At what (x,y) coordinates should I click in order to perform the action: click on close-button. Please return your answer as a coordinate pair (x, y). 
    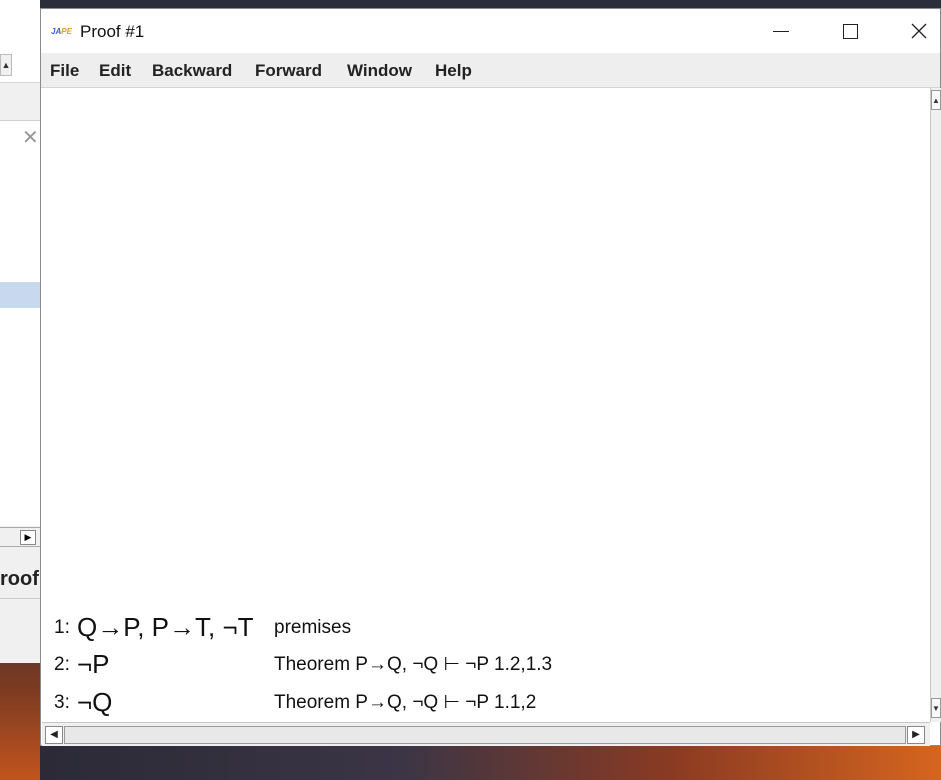
    Looking at the image, I should click on (918, 31).